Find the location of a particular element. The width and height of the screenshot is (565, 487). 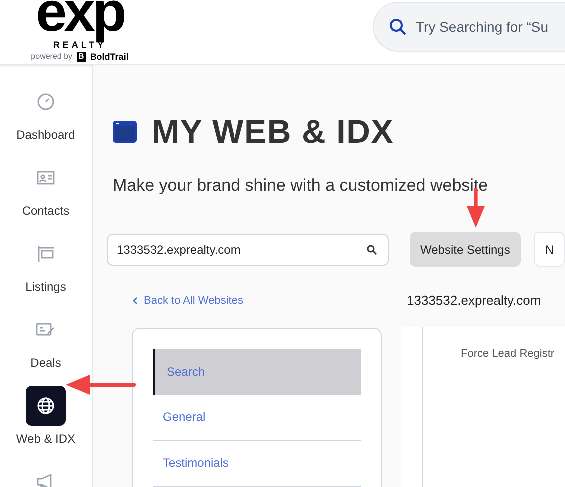

nav-label: Deals is located at coordinates (46, 363).